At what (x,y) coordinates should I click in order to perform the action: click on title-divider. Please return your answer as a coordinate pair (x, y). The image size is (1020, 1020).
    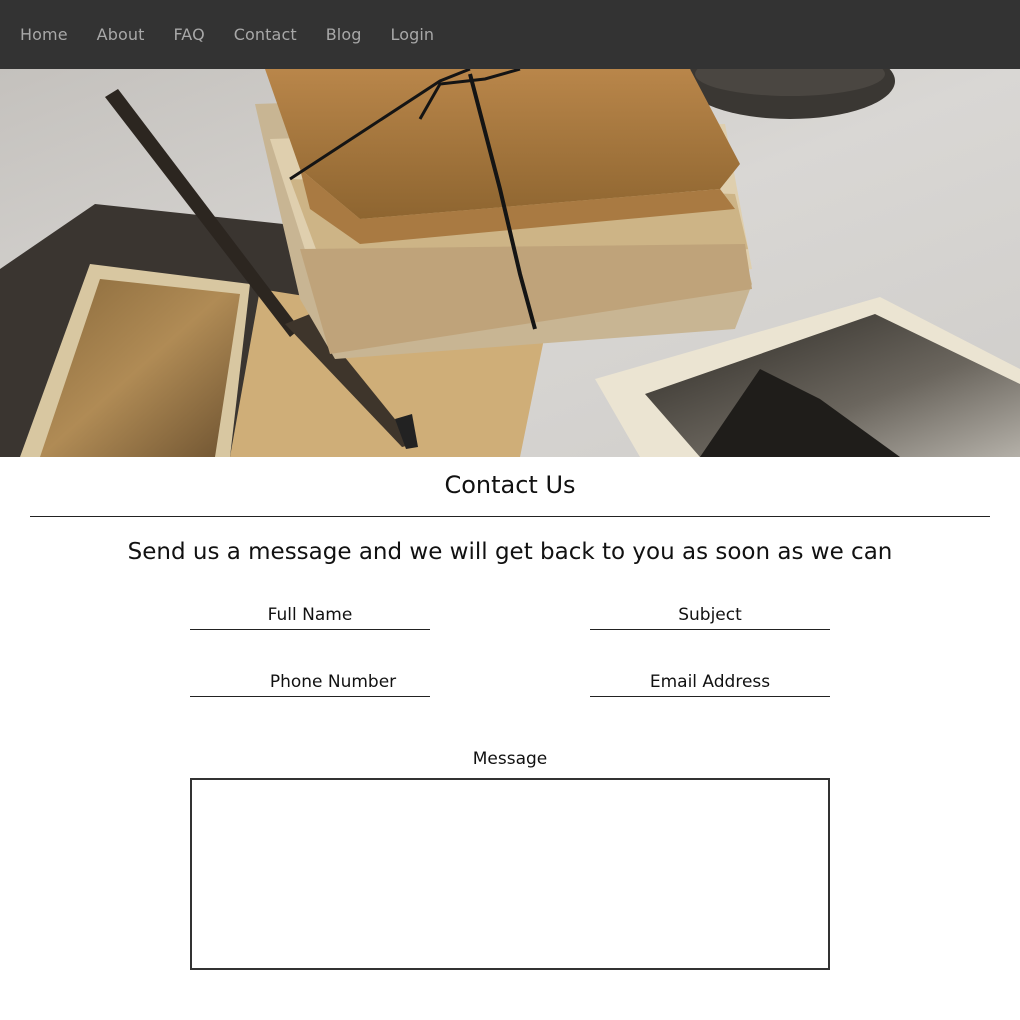
    Looking at the image, I should click on (510, 516).